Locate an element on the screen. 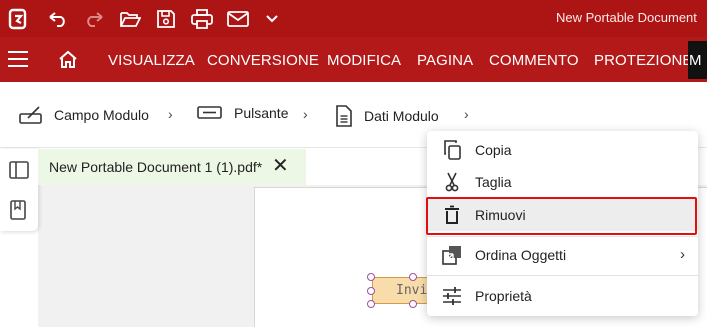  properties-sliders-icon is located at coordinates (452, 296).